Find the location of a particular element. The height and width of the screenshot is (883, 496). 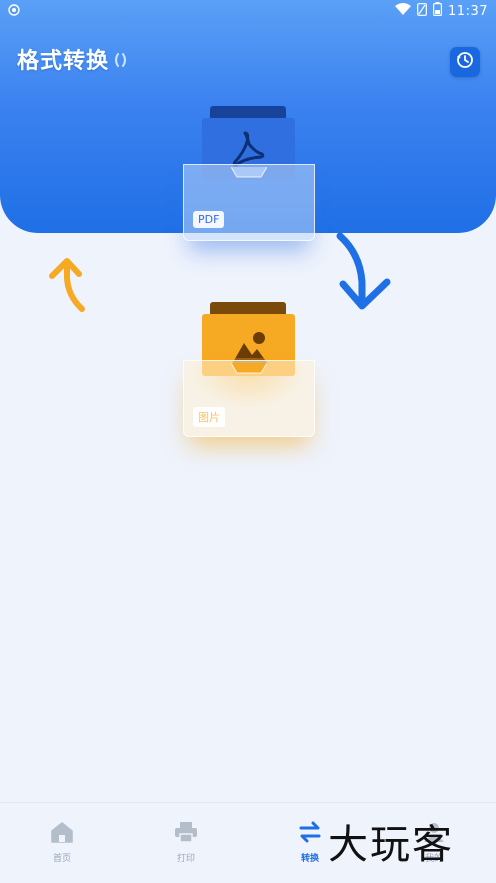

swap-icon is located at coordinates (310, 834).